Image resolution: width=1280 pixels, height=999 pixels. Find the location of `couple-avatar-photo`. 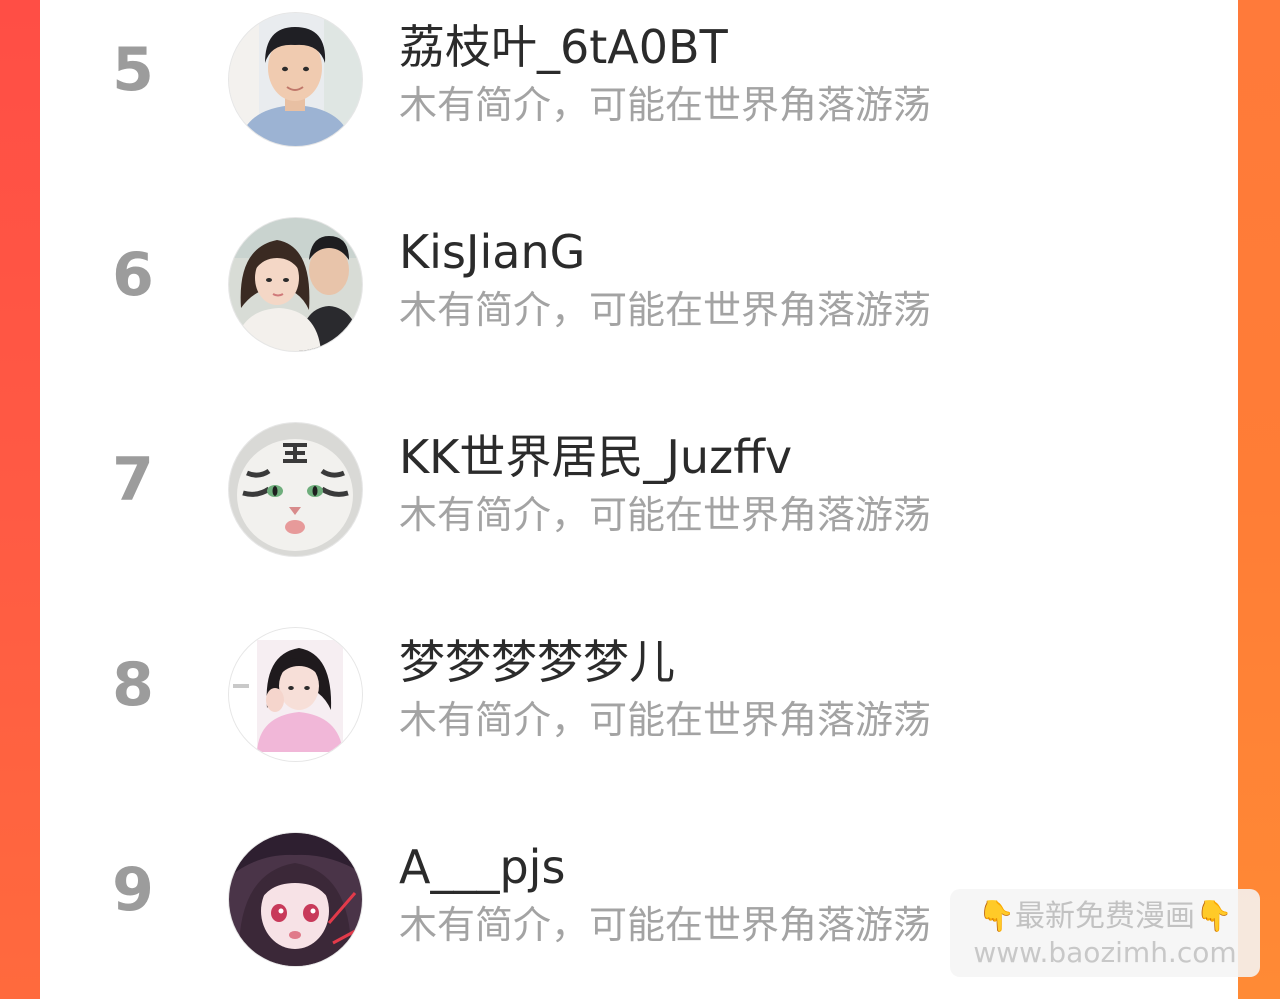

couple-avatar-photo is located at coordinates (295, 284).